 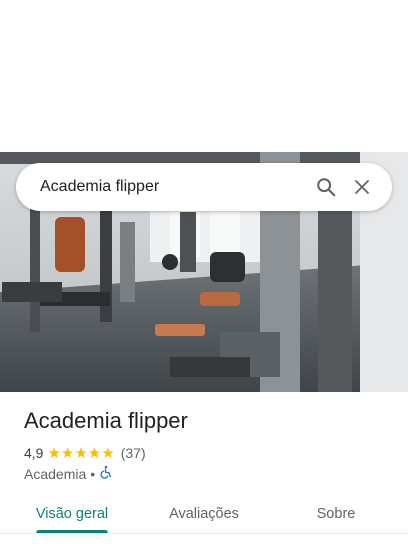 I want to click on tab-reviews: Avaliações, so click(x=204, y=514).